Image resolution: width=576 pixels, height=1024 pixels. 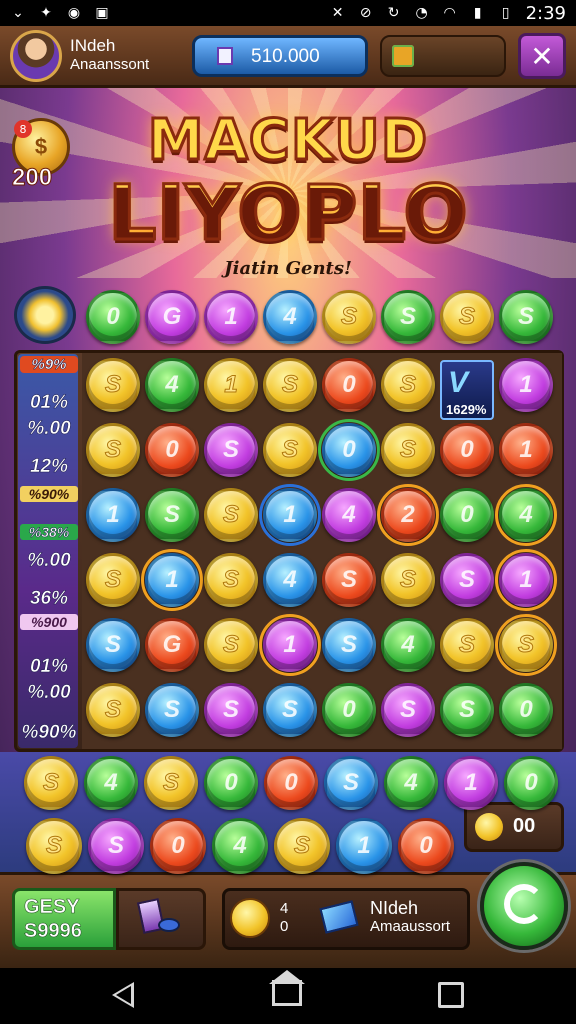 What do you see at coordinates (403, 56) in the screenshot?
I see `gift-icon` at bounding box center [403, 56].